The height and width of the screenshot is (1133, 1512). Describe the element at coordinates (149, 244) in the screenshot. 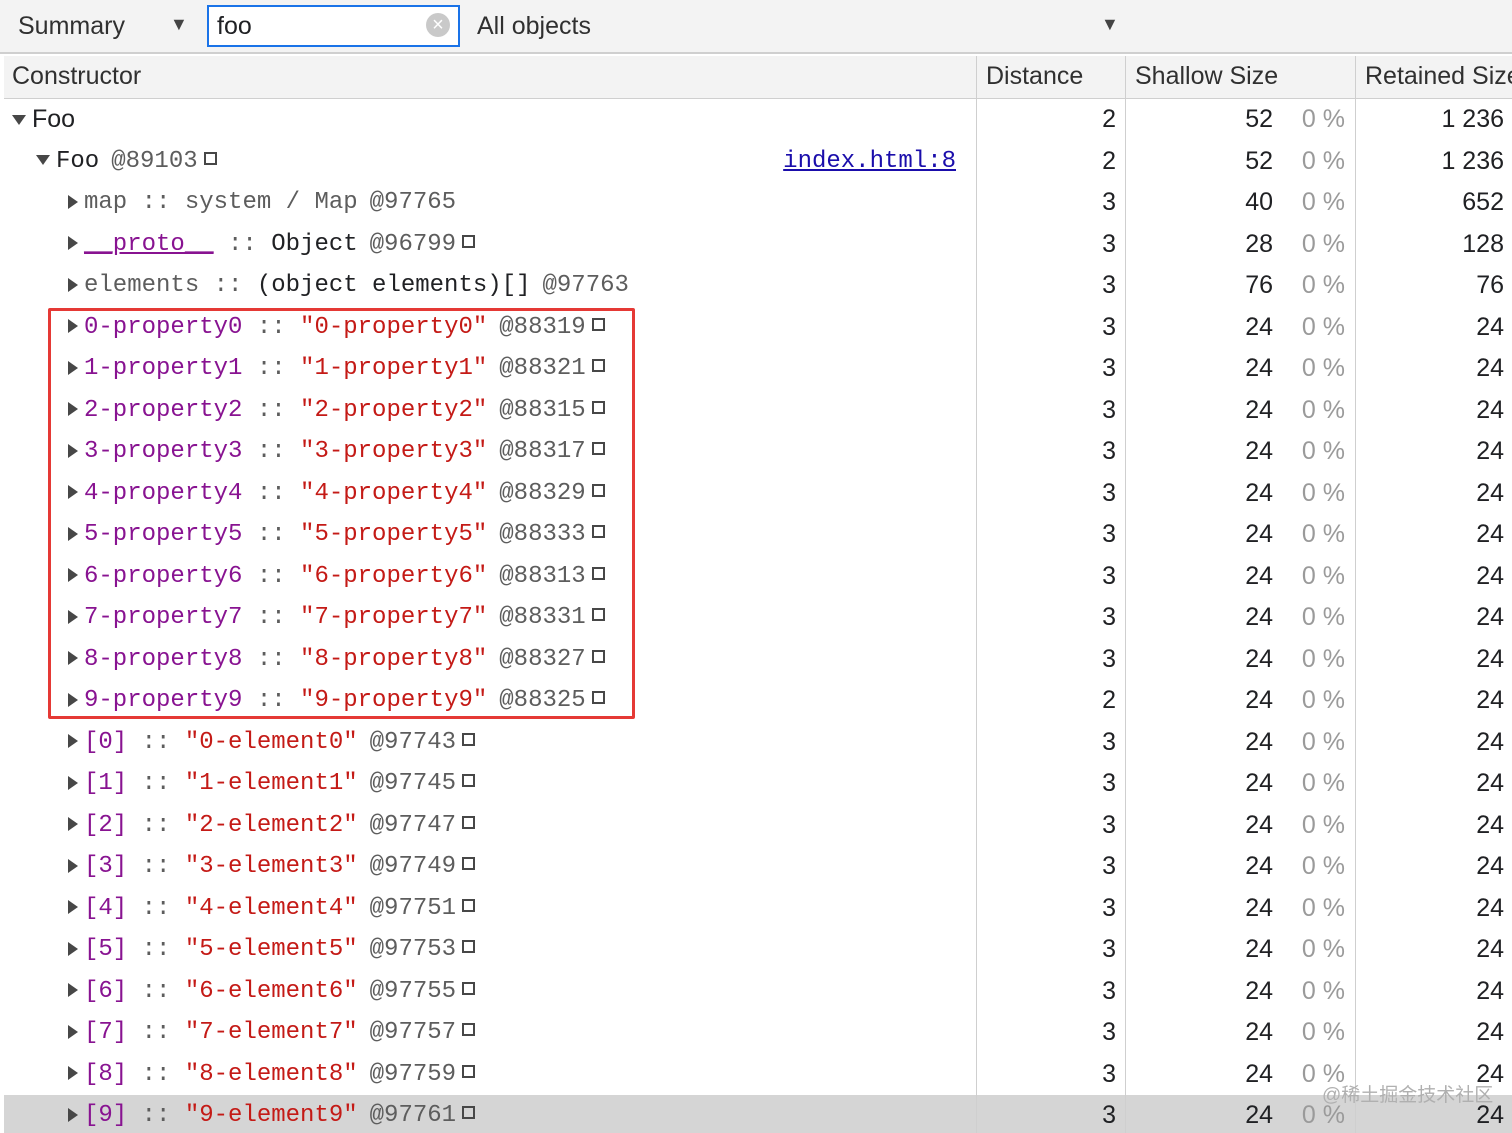

I see `property-name: __proto__` at that location.